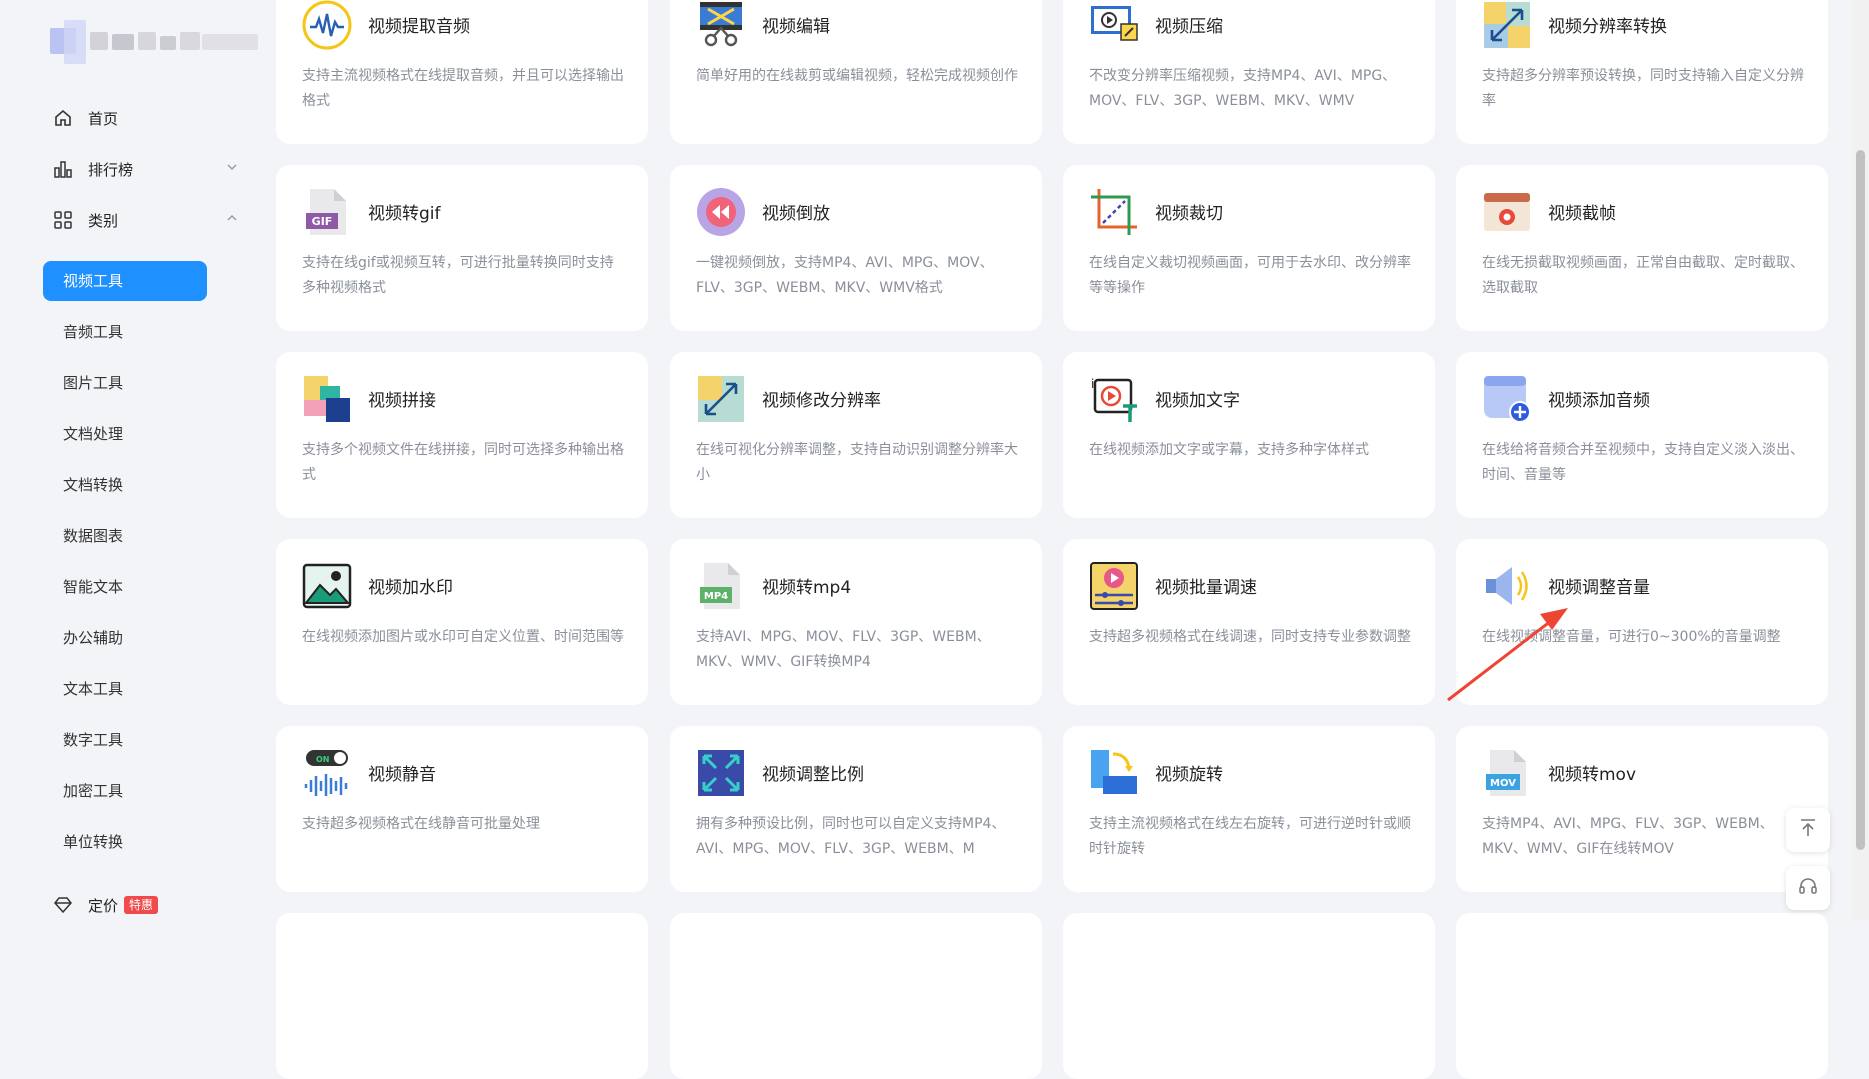 The image size is (1869, 1079). What do you see at coordinates (721, 399) in the screenshot?
I see `resolution-icon` at bounding box center [721, 399].